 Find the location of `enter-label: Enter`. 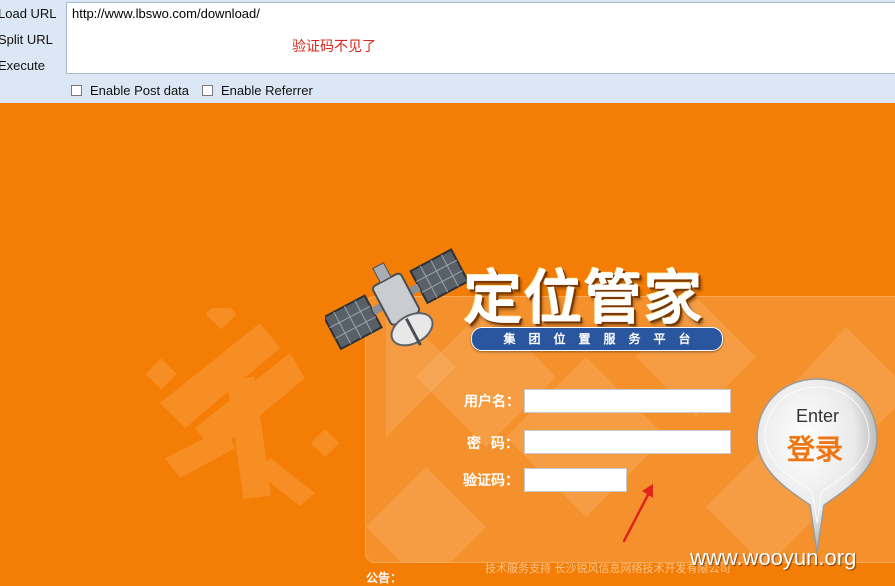

enter-label: Enter is located at coordinates (818, 416).